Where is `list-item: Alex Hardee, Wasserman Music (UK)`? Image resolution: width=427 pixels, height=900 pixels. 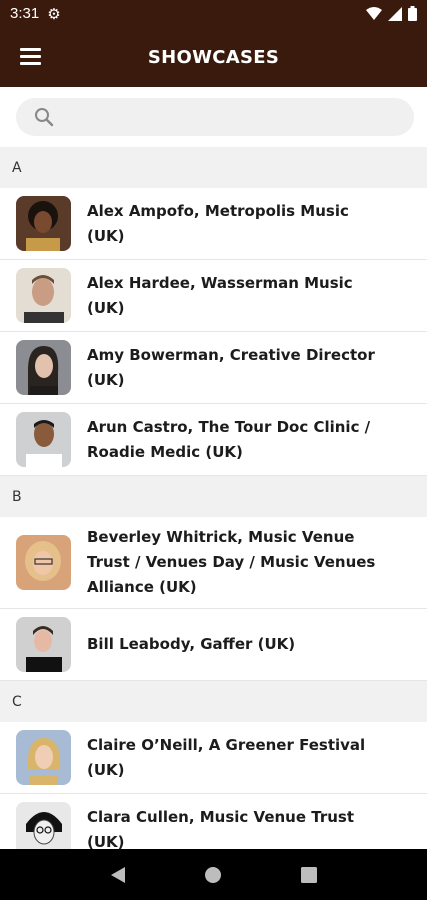 list-item: Alex Hardee, Wasserman Music (UK) is located at coordinates (213, 296).